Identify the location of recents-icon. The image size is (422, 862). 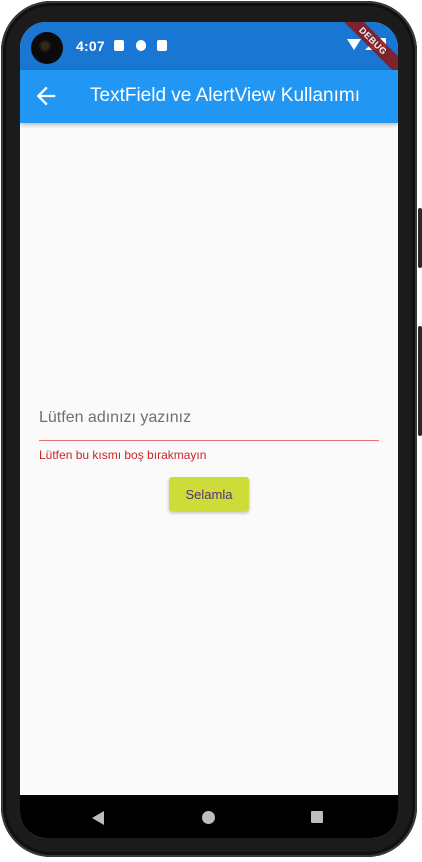
(317, 817).